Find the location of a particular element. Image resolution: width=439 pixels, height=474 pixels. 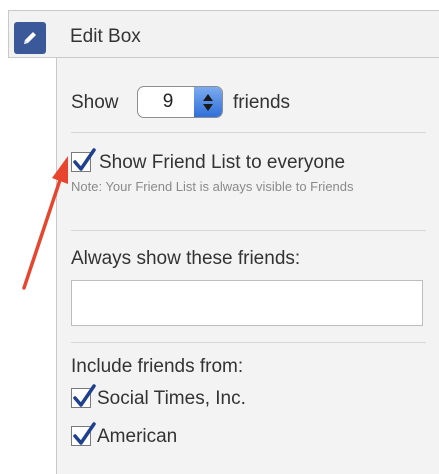

network-label-social-times: Social Times, Inc. is located at coordinates (171, 398).